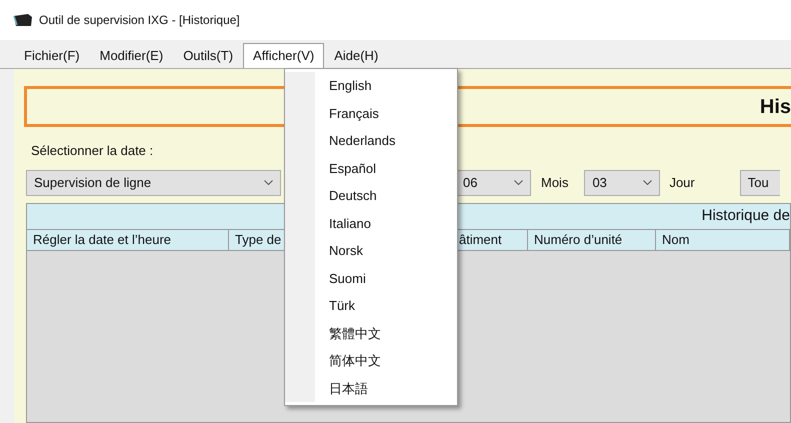  I want to click on menu-option: Français, so click(355, 113).